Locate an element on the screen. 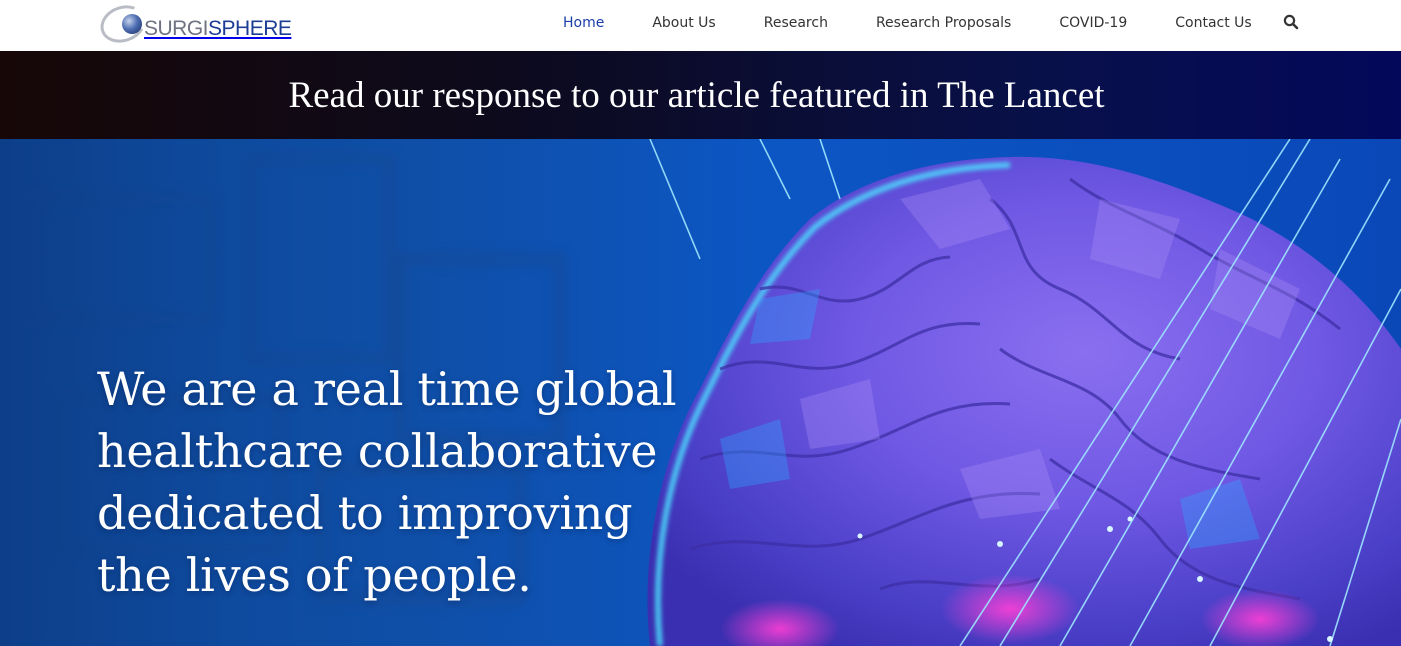  nav-item-covid-19: COVID-19 is located at coordinates (1093, 23).